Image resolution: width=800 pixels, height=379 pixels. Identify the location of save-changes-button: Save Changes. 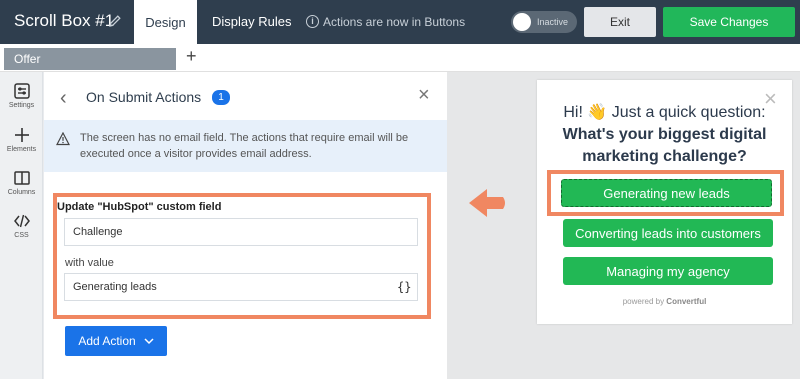
(729, 22).